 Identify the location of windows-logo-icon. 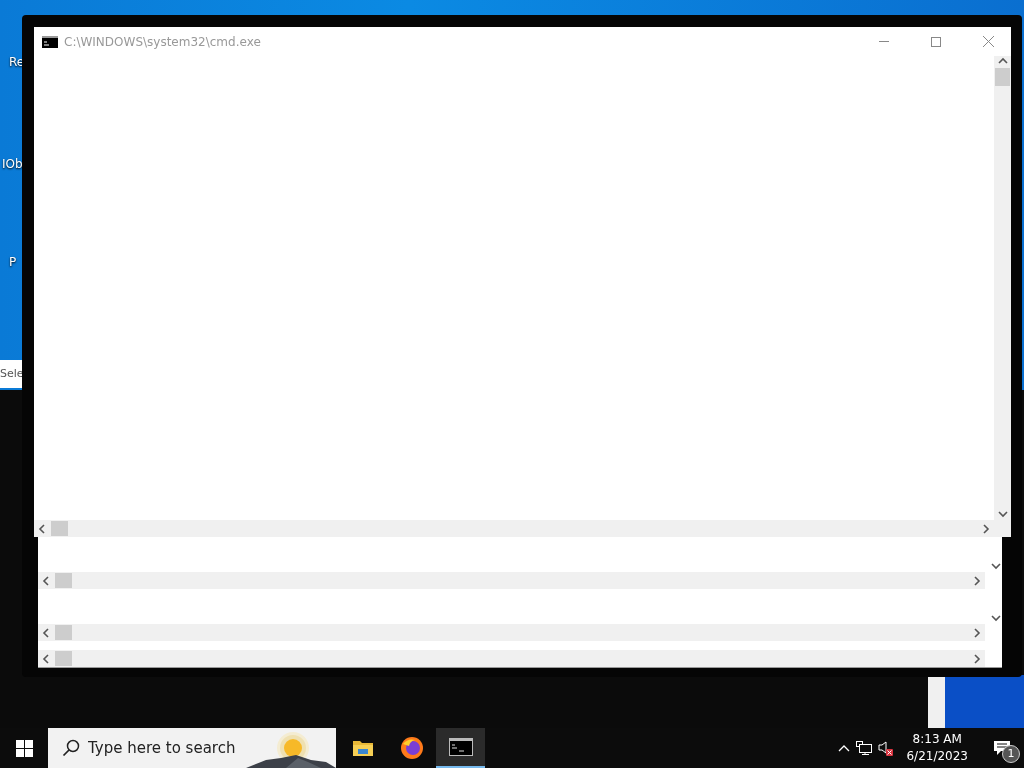
(24, 748).